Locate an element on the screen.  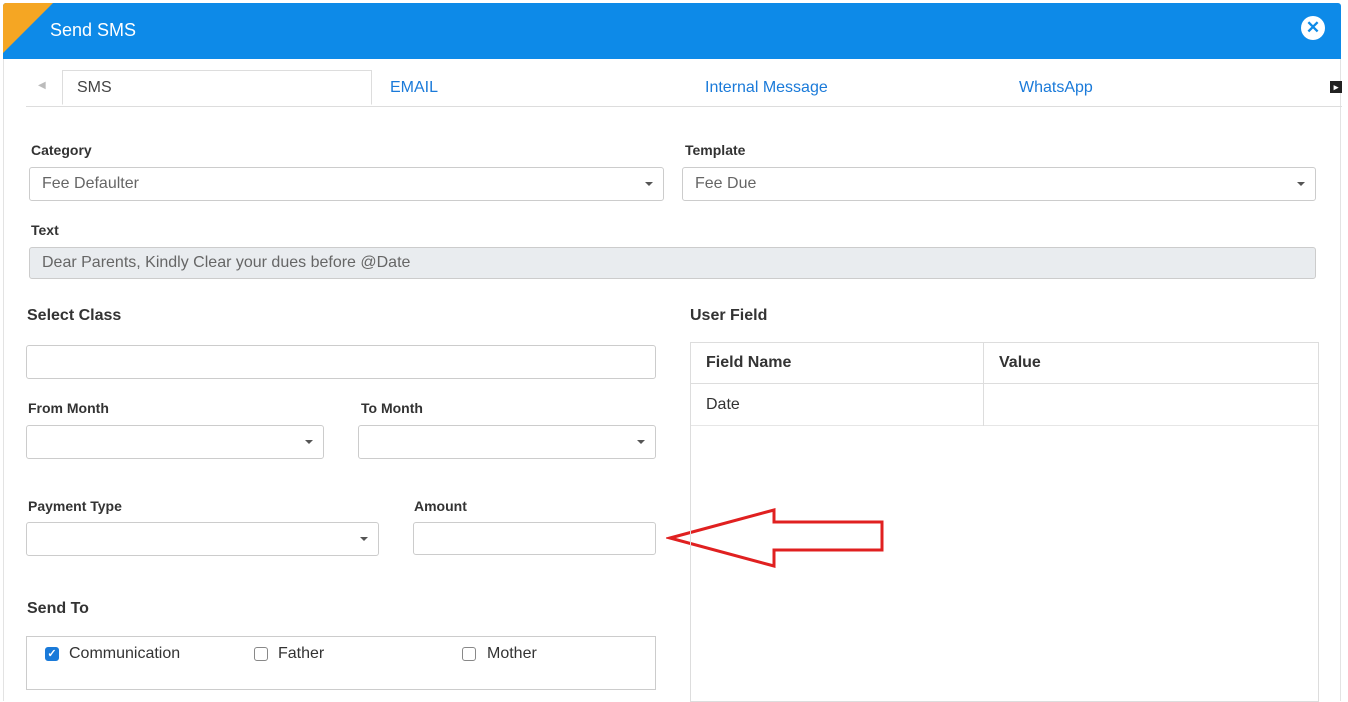
from-month-label: From Month is located at coordinates (68, 408).